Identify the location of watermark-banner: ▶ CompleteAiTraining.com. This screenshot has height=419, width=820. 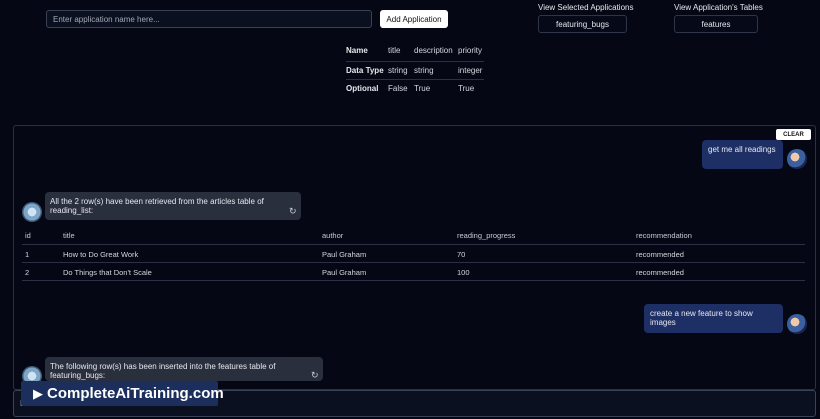
(122, 393).